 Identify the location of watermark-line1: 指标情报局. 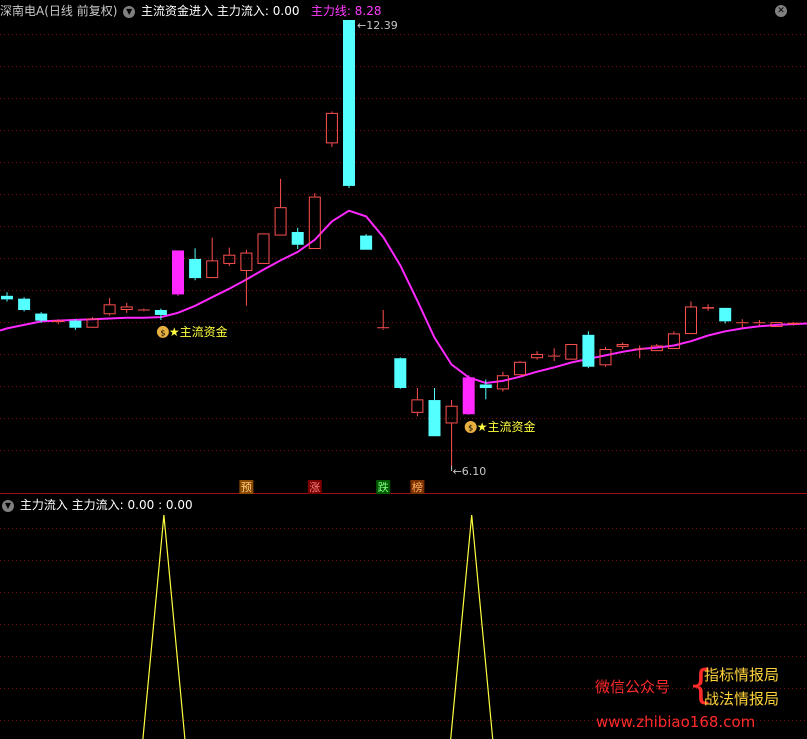
(742, 675).